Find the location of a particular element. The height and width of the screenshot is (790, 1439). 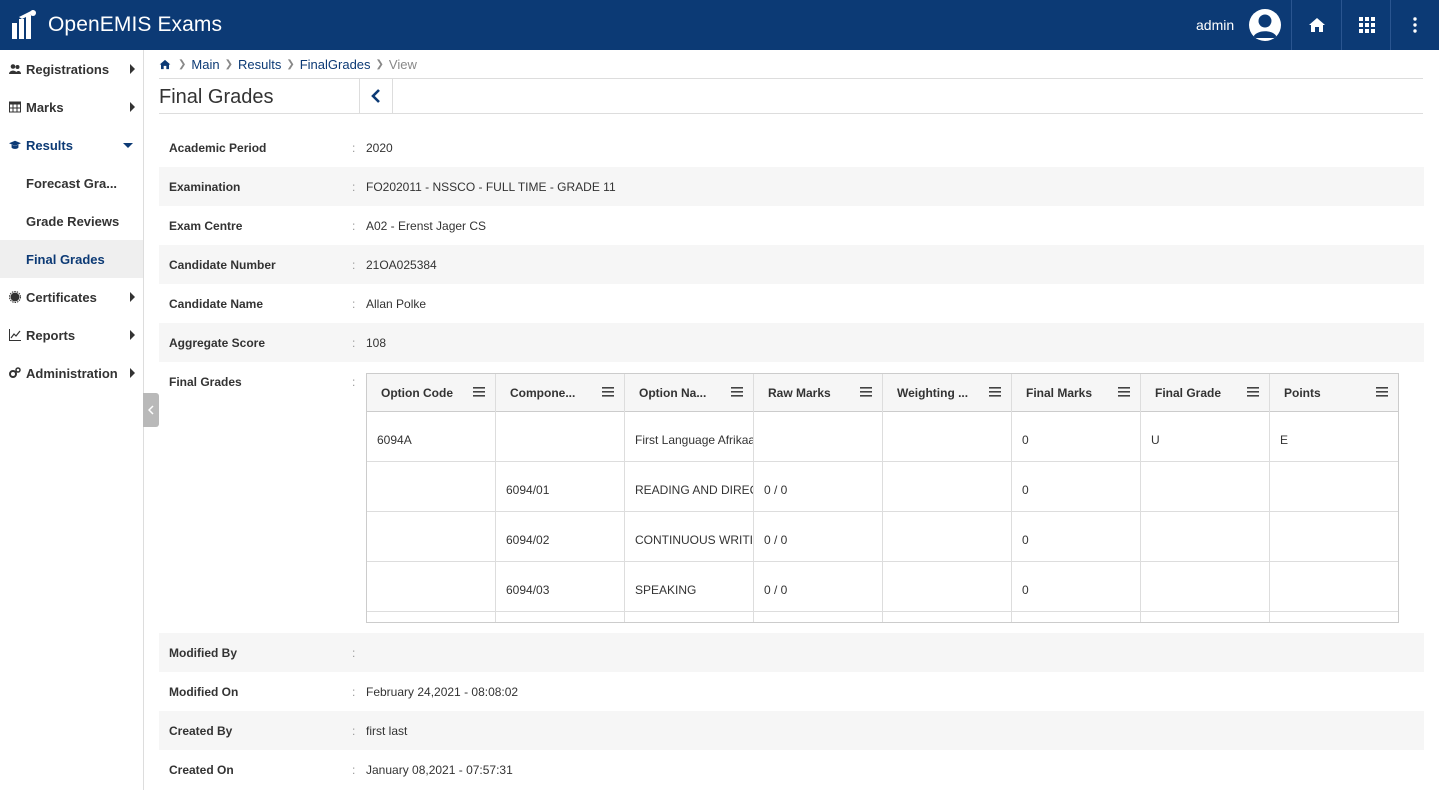

sidebar-item-label: Certificates is located at coordinates (61, 297).